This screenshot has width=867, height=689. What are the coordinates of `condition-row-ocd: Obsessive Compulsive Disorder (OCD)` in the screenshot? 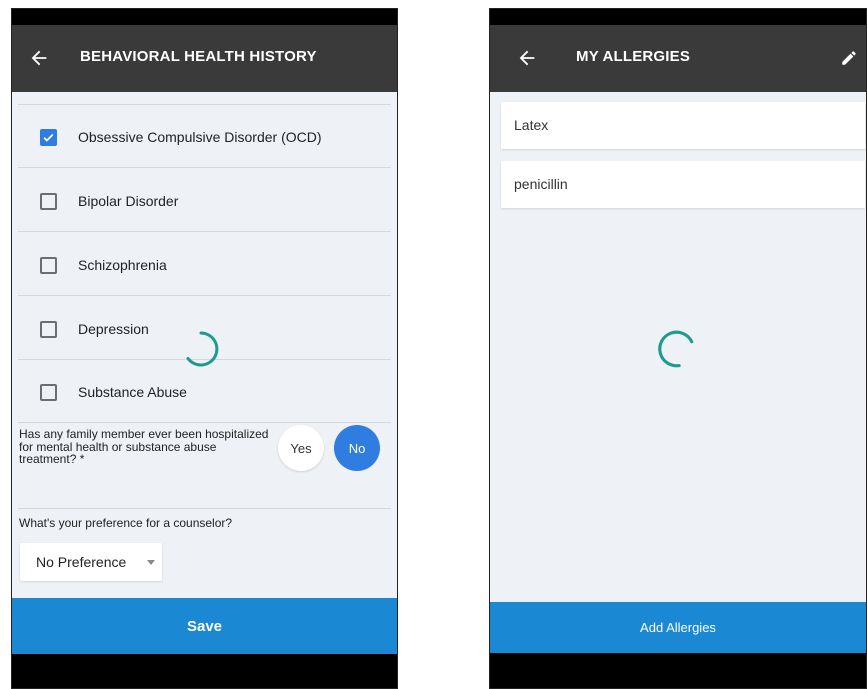 It's located at (204, 136).